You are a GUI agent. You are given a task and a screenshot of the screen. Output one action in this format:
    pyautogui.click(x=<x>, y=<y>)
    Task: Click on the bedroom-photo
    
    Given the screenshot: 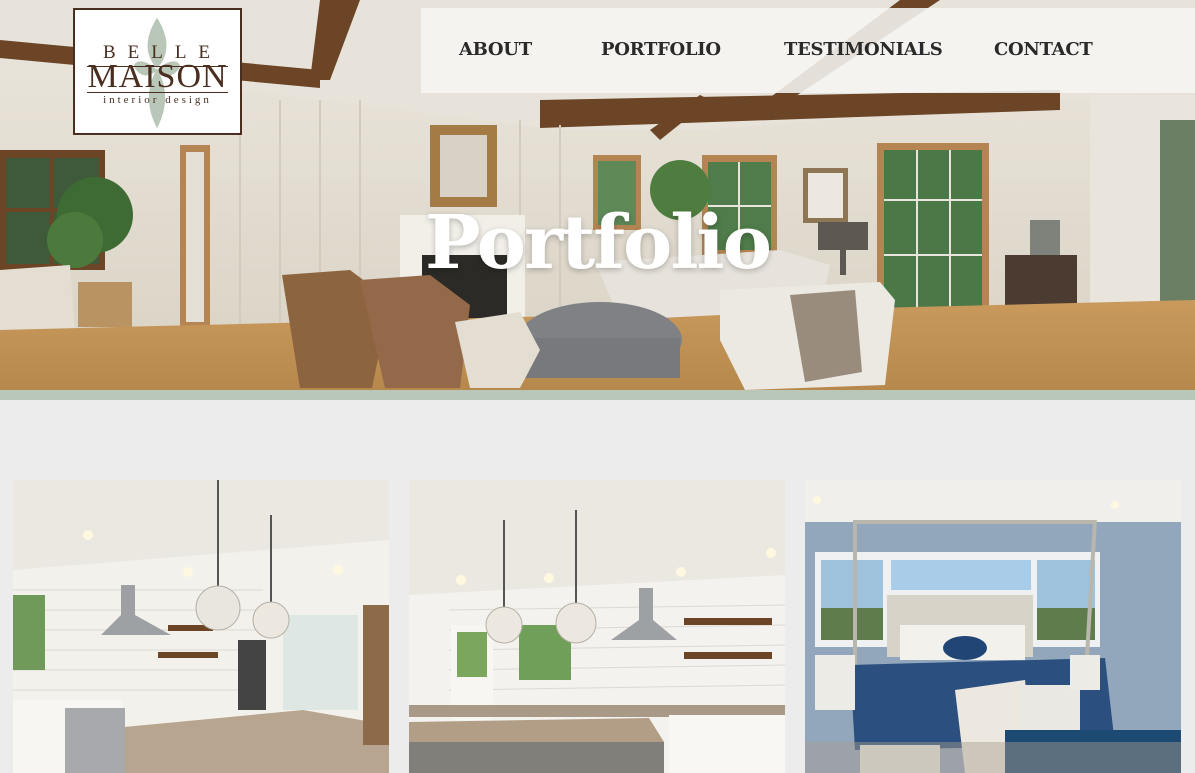 What is the action you would take?
    pyautogui.click(x=993, y=626)
    